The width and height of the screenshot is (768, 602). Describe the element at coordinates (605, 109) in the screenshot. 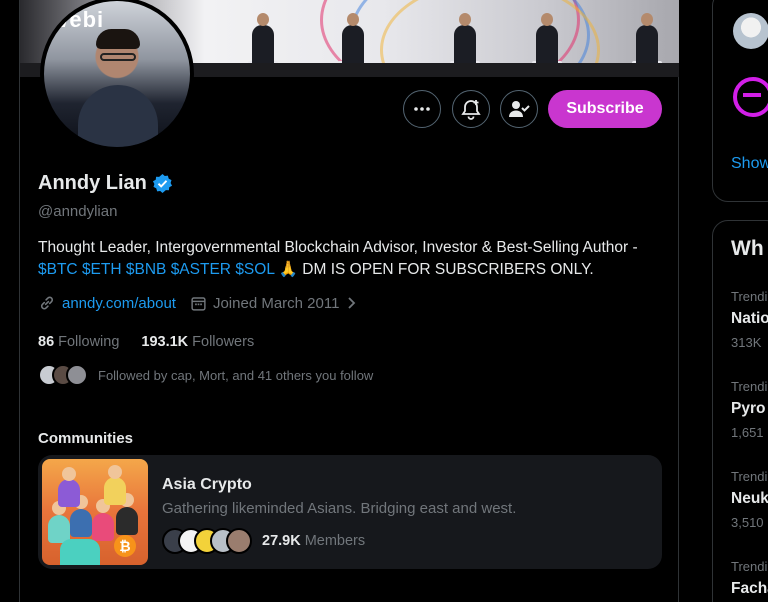

I see `subscribe-button: Subscribe` at that location.